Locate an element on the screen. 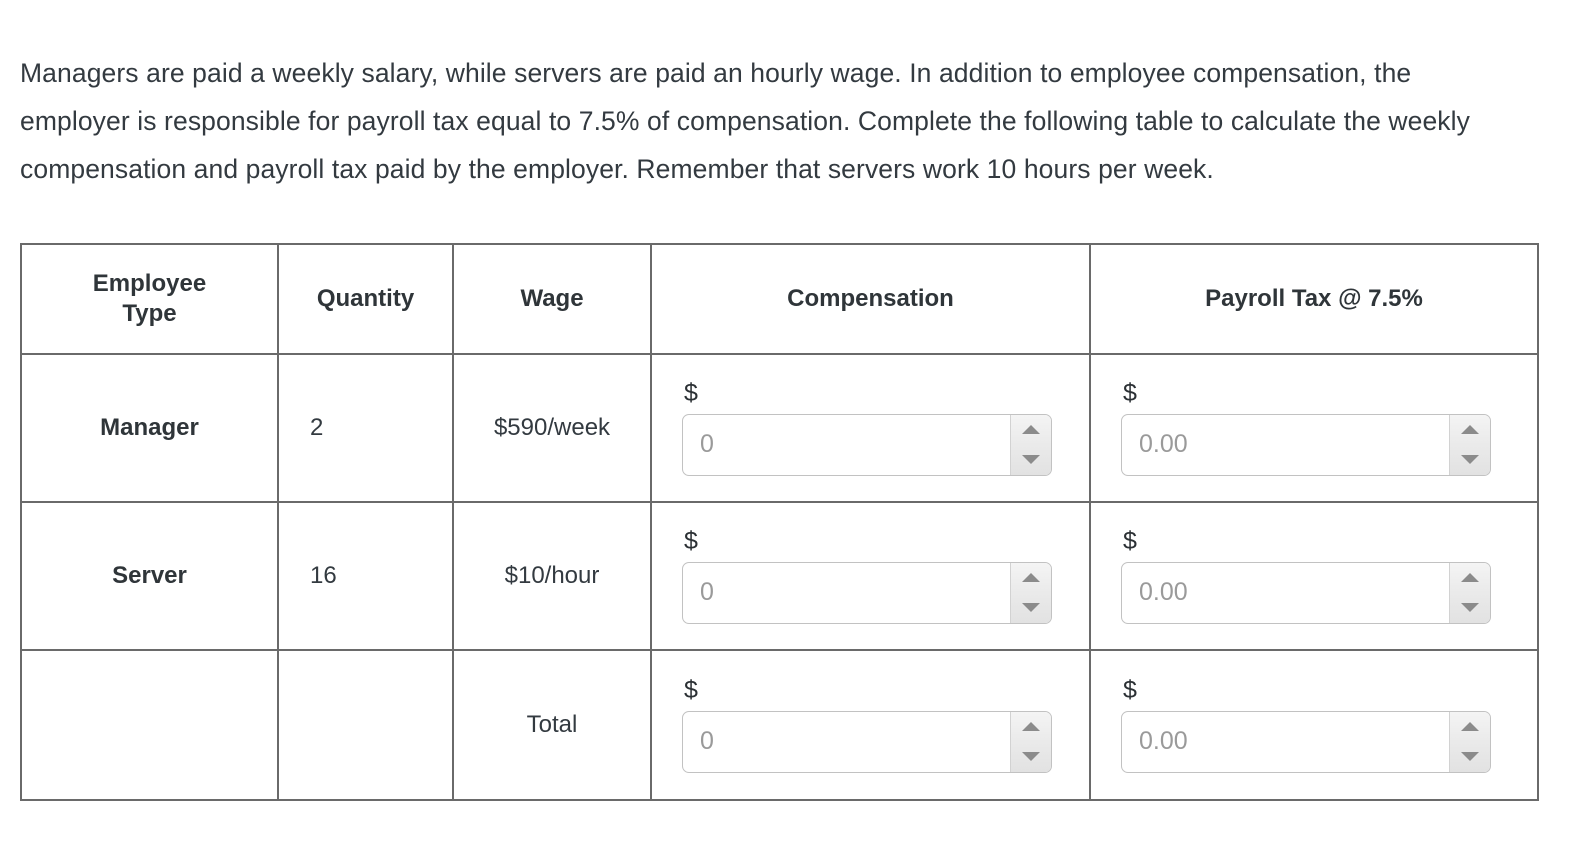  column-header-wage: Wage is located at coordinates (552, 299).